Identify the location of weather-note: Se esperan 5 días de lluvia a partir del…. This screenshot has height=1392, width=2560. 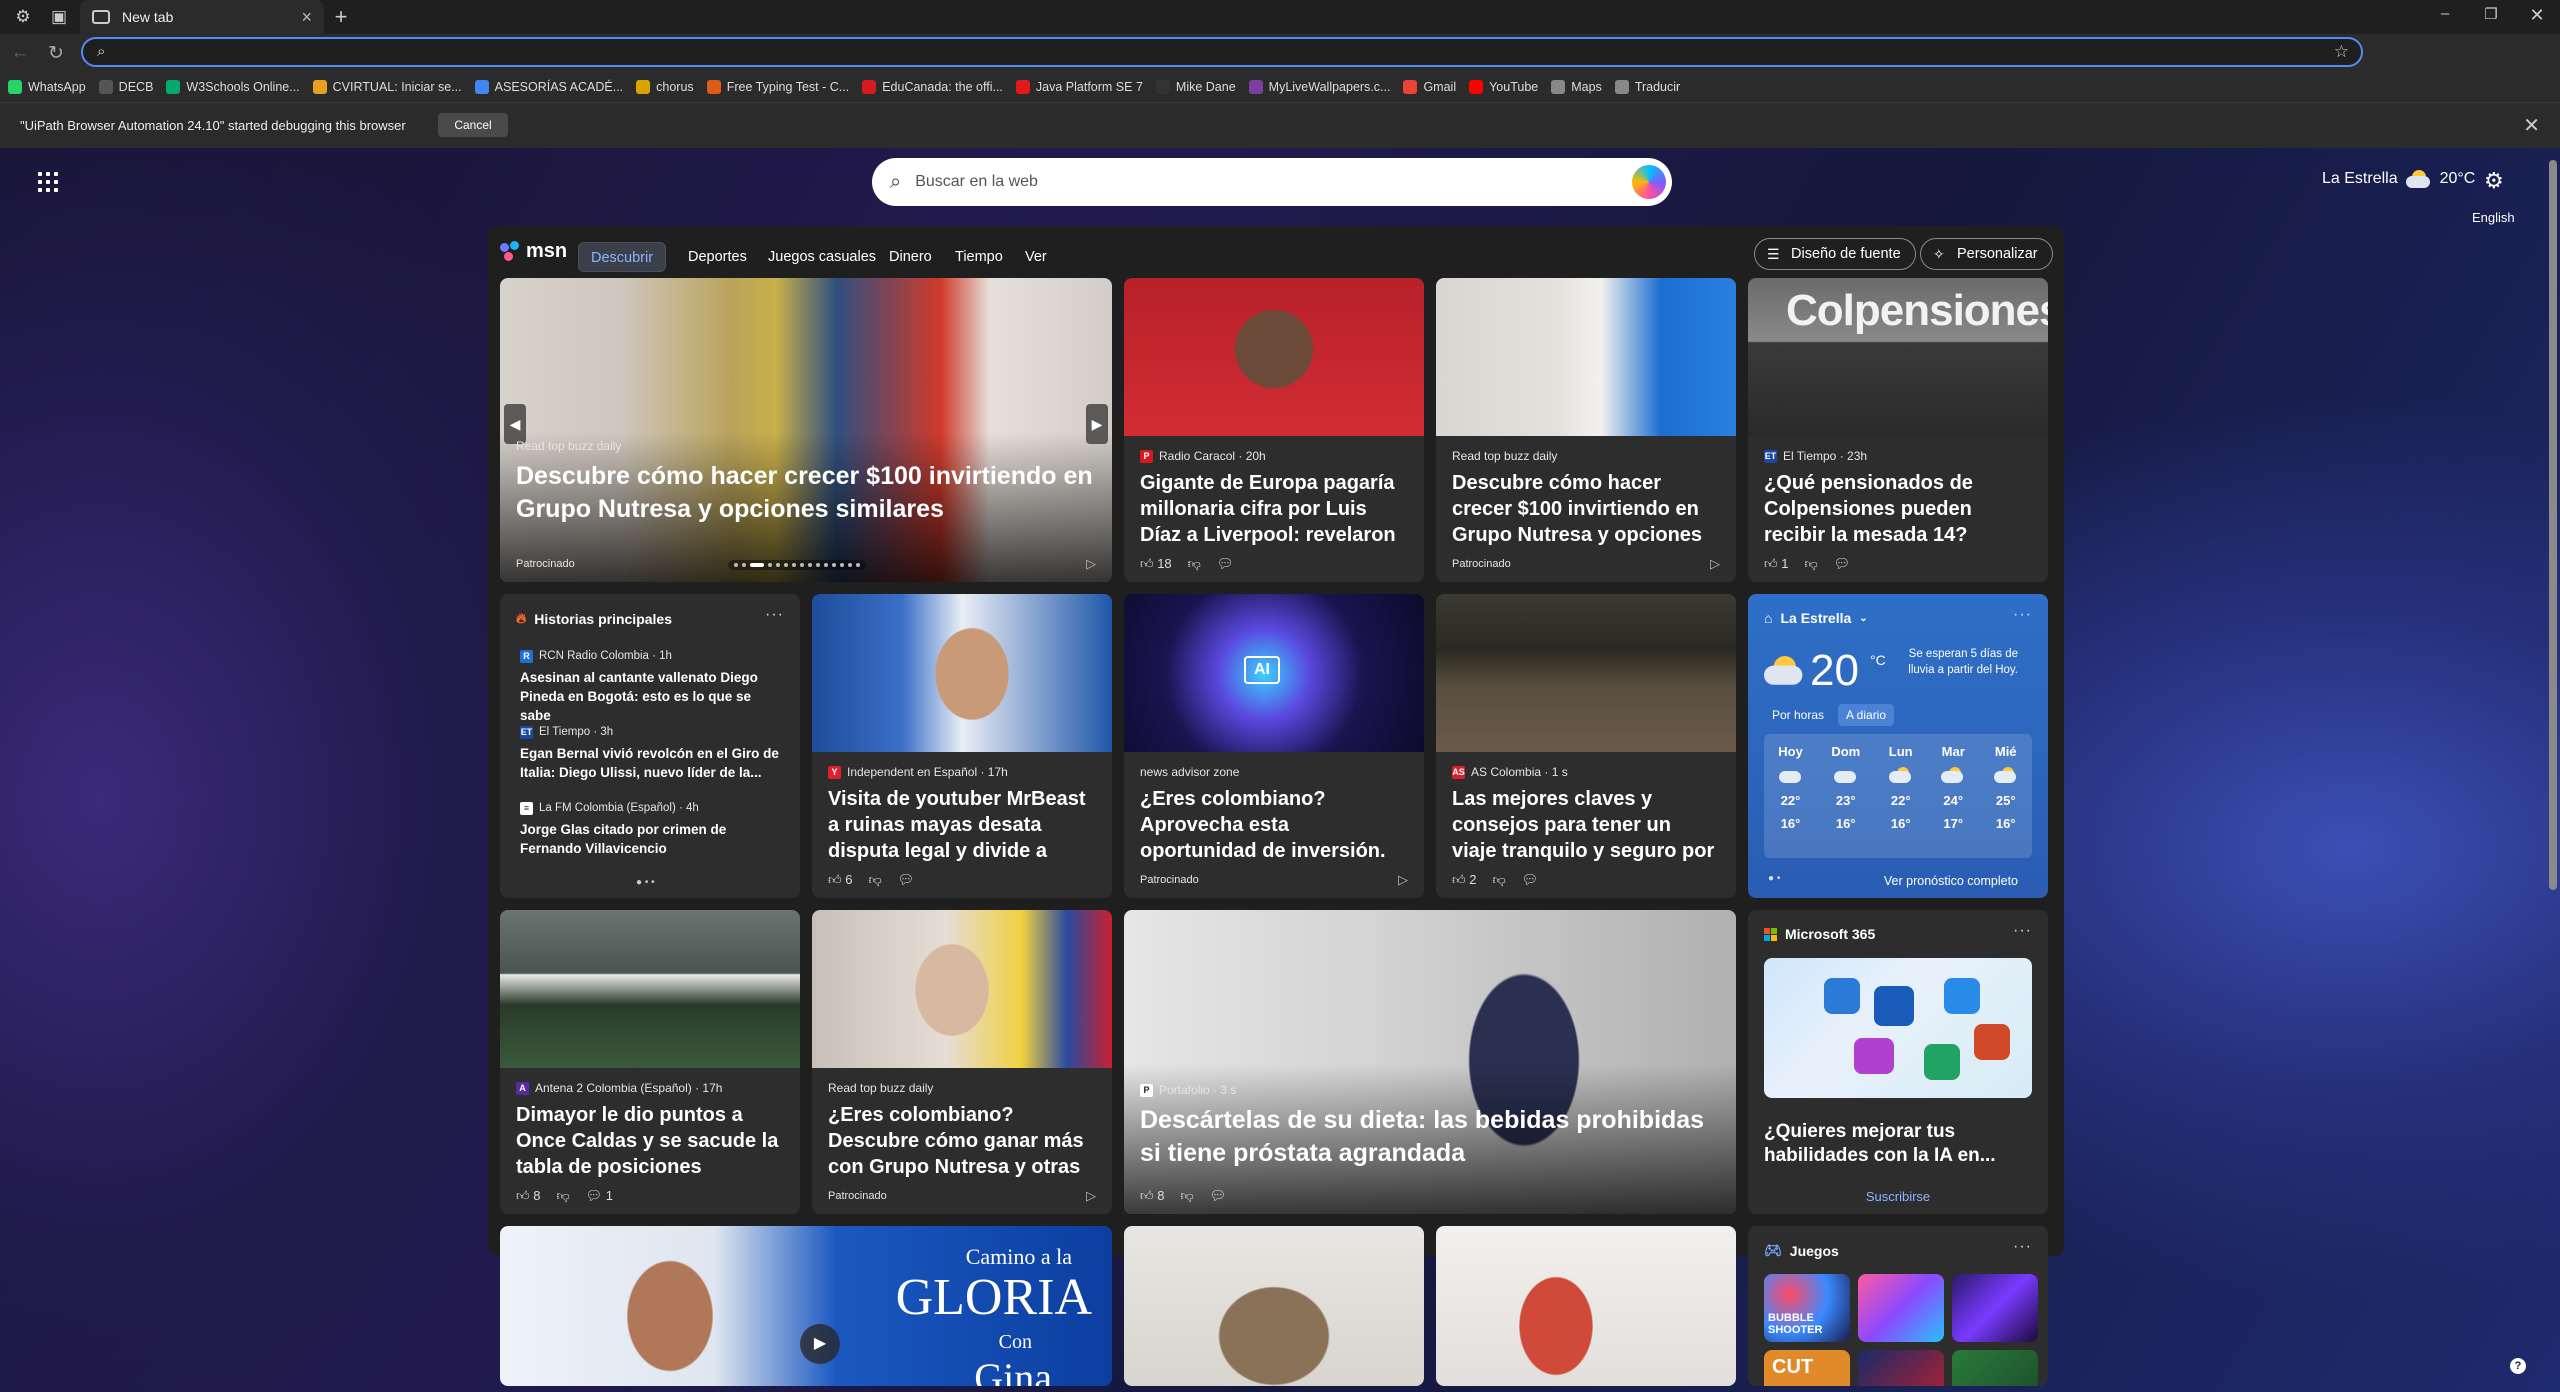
(1958, 662).